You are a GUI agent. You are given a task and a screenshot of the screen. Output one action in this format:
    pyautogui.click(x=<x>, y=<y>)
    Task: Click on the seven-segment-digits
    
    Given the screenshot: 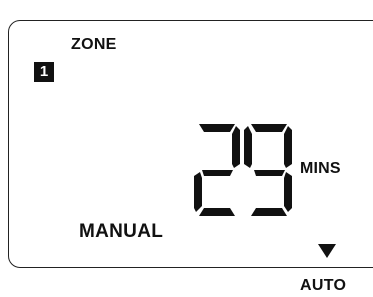 What is the action you would take?
    pyautogui.click(x=243, y=170)
    